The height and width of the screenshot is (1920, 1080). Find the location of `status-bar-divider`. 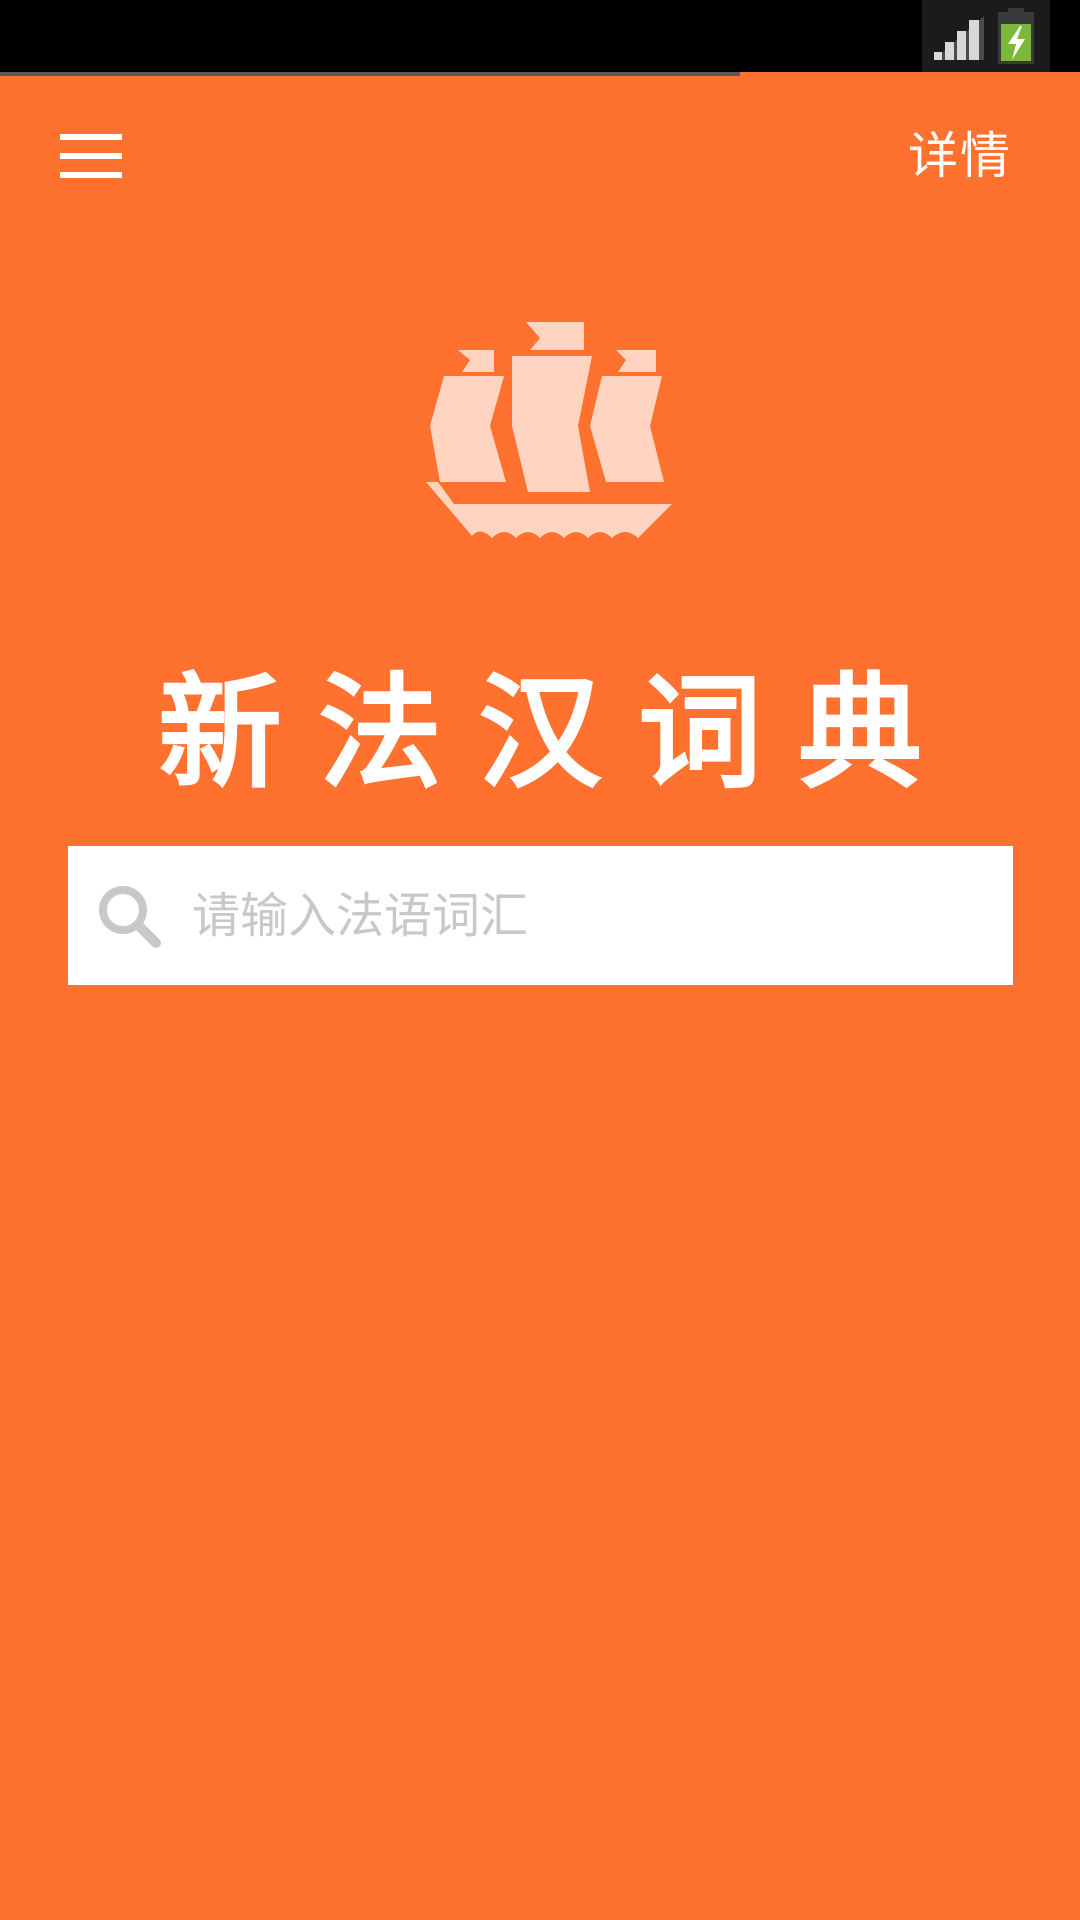

status-bar-divider is located at coordinates (370, 74).